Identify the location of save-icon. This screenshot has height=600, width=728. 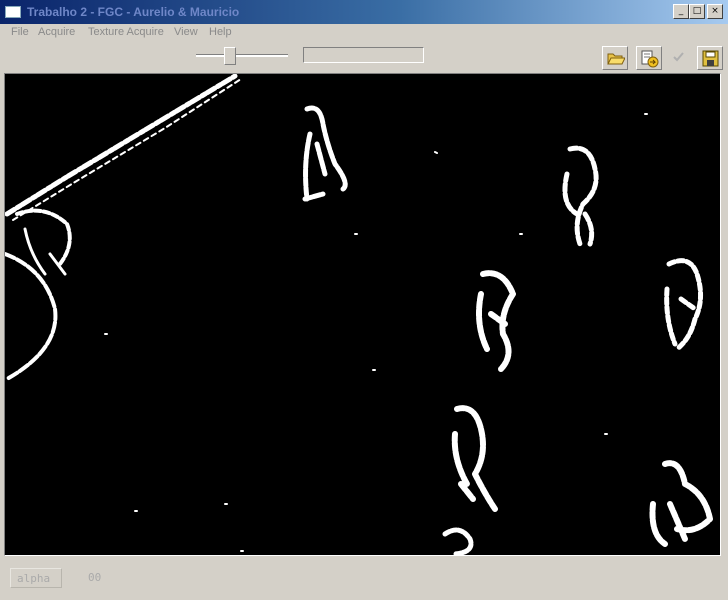
(710, 58).